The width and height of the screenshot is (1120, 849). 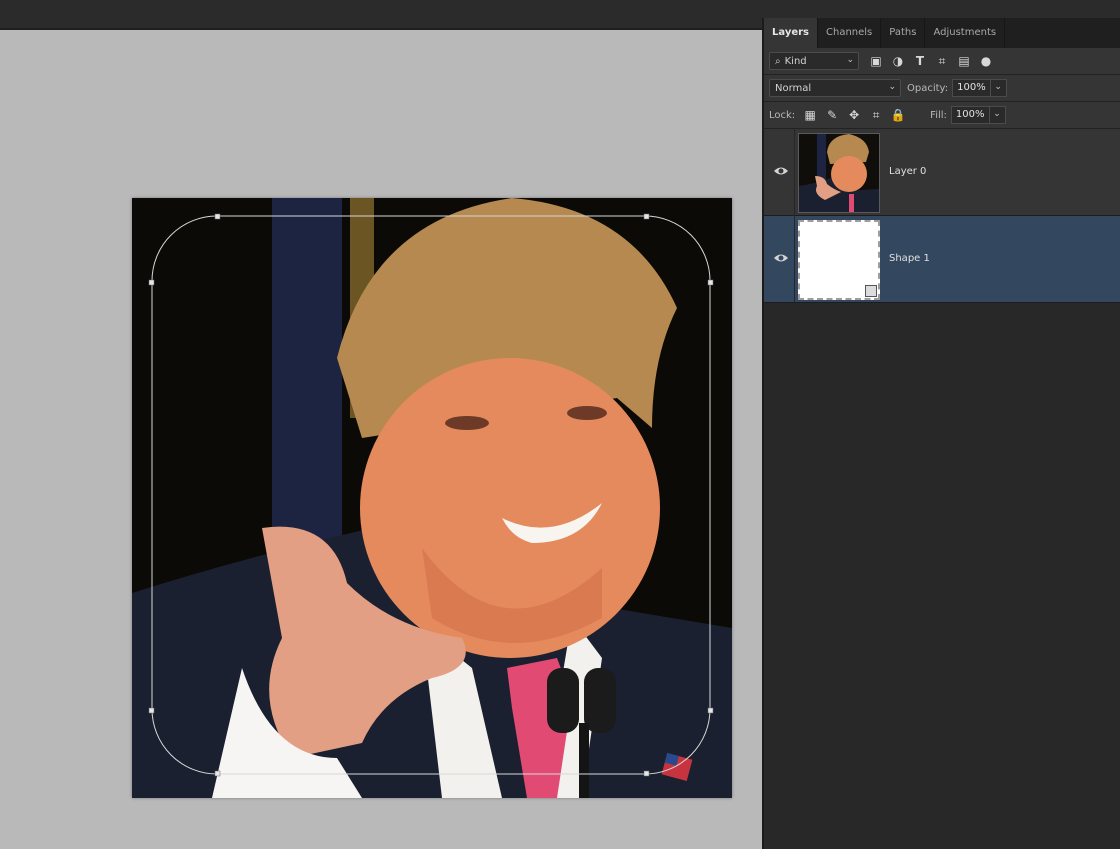 What do you see at coordinates (942, 259) in the screenshot?
I see `layer-row-shape-1: Shape 1` at bounding box center [942, 259].